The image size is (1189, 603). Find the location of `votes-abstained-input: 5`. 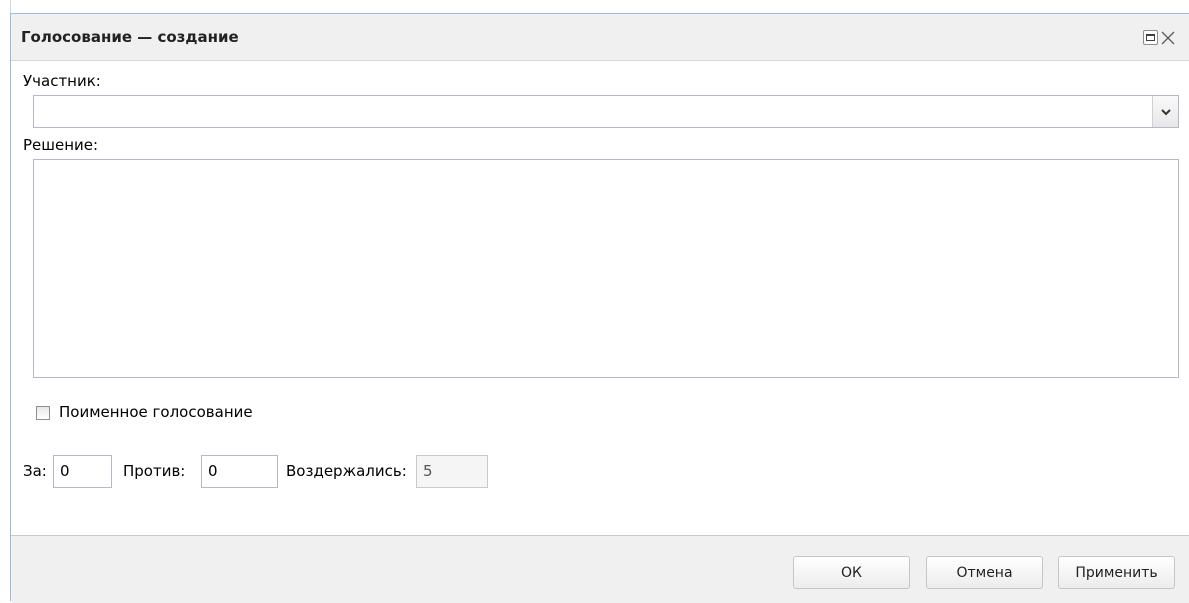

votes-abstained-input: 5 is located at coordinates (452, 471).